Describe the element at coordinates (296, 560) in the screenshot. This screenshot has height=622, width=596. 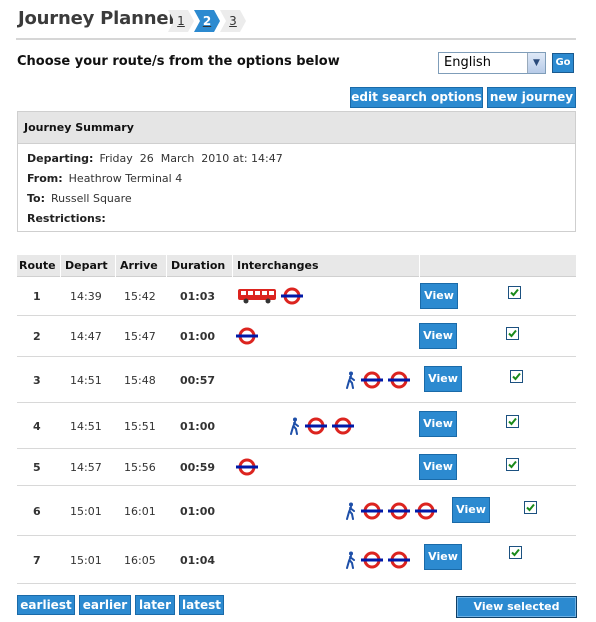
I see `table-row: 7 15:01 16:05 01:04 View` at that location.